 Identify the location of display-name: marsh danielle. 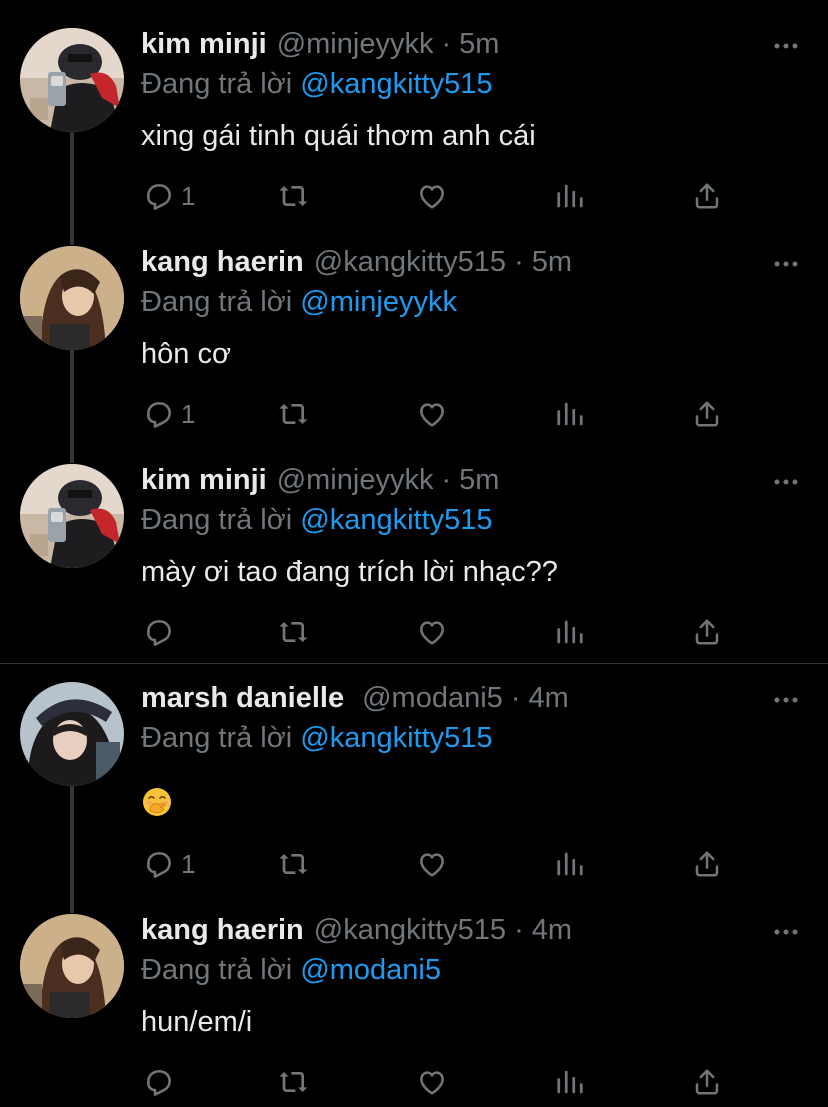
(242, 698).